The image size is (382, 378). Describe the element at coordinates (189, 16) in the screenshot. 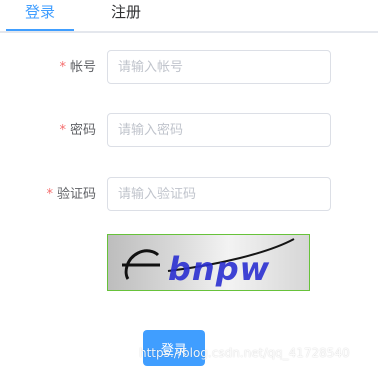

I see `tab-bar: 登录 注册` at that location.